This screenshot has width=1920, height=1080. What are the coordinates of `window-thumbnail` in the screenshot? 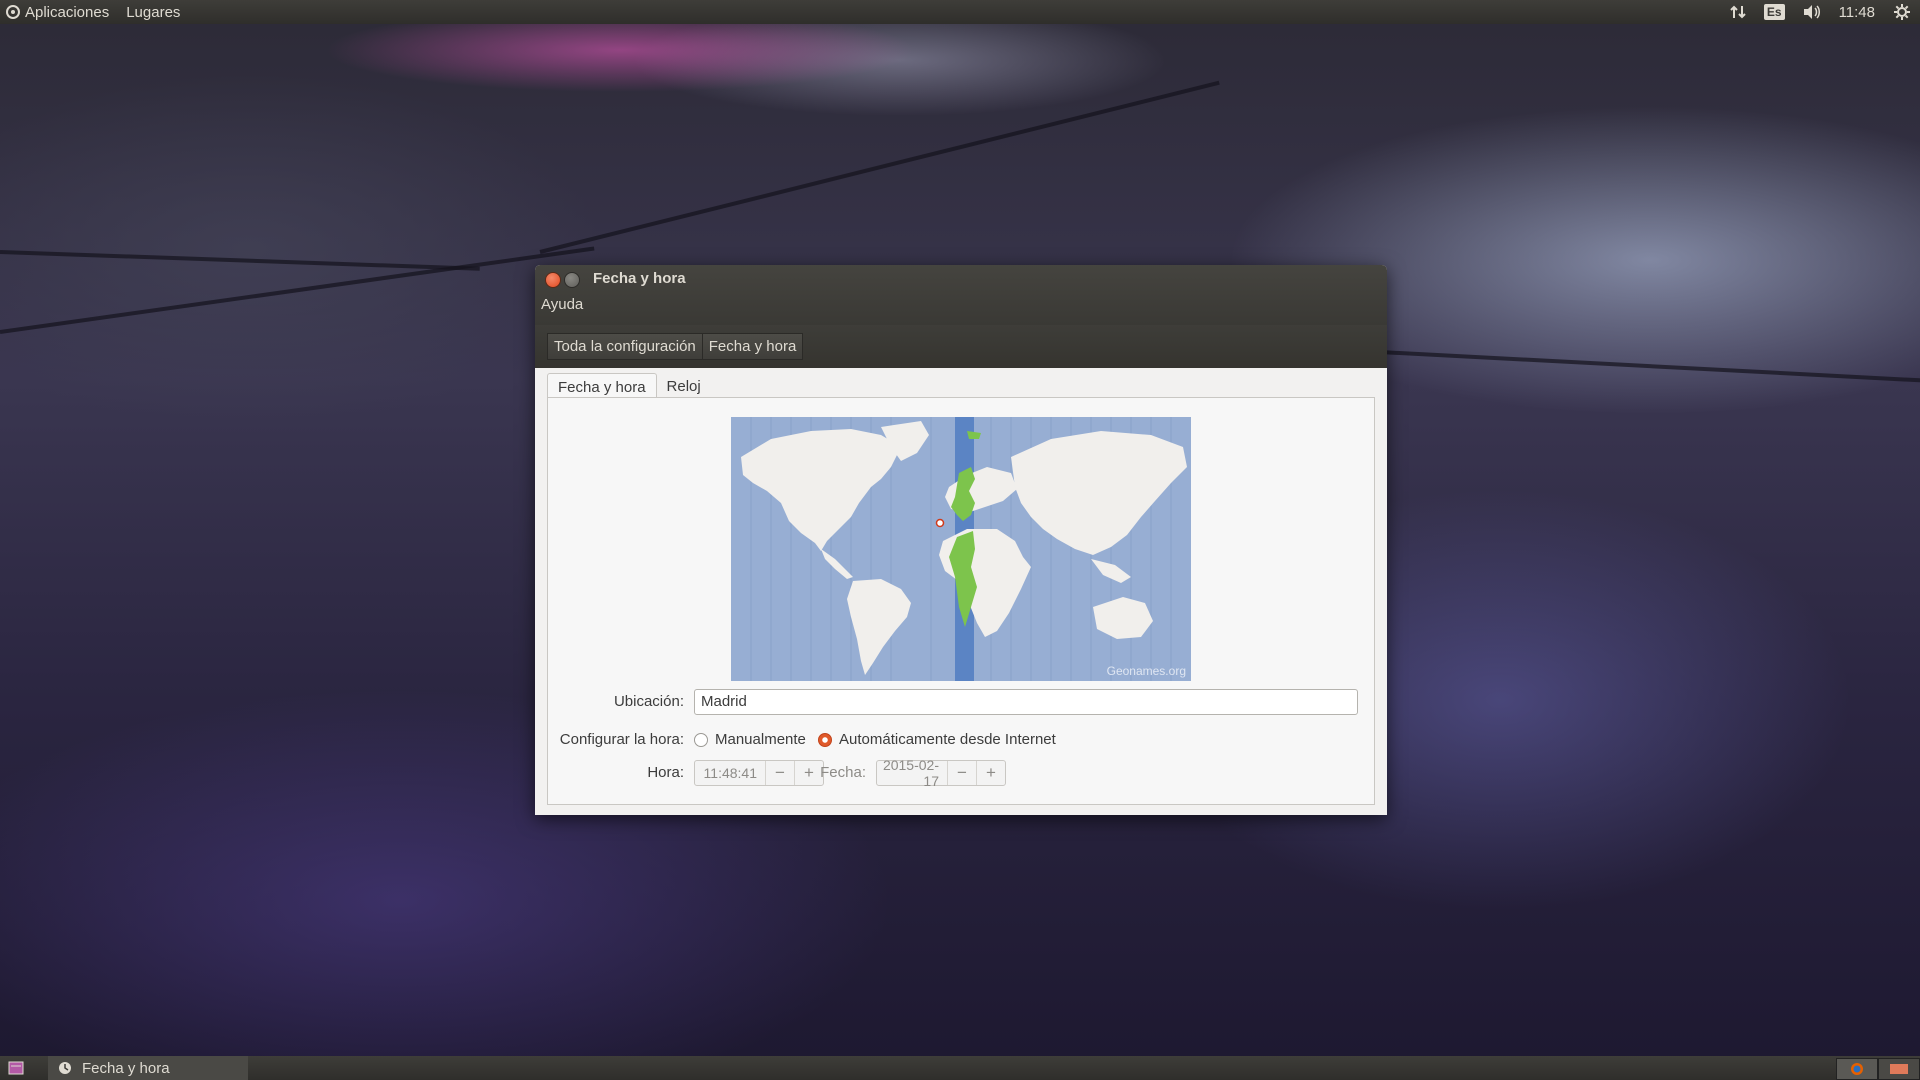 It's located at (1899, 1069).